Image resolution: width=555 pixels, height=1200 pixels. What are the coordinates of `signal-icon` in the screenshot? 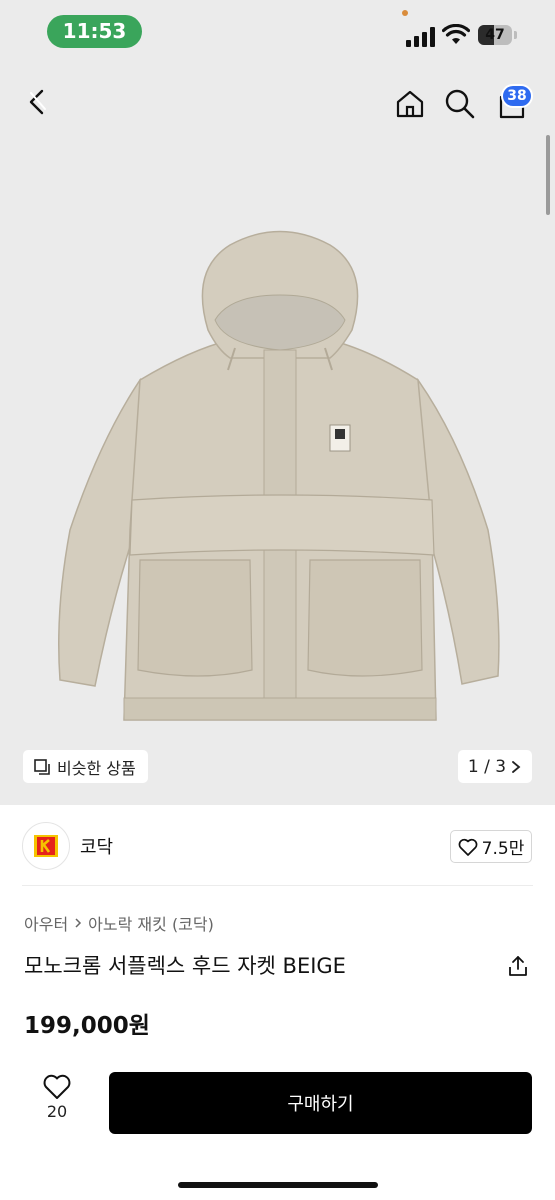 It's located at (420, 37).